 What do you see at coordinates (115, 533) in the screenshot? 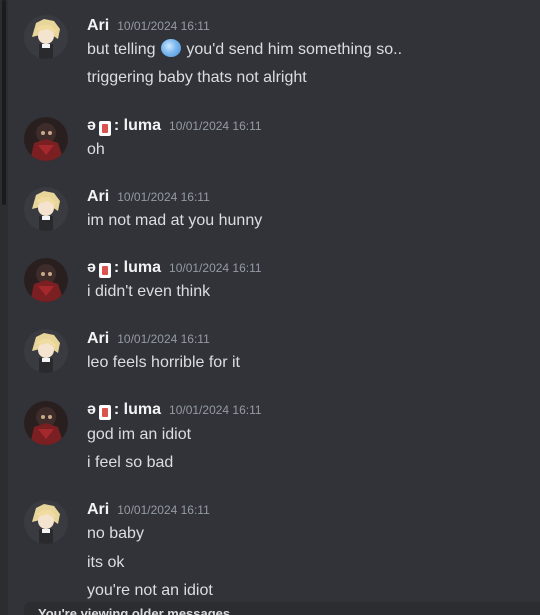
I see `message-line: no baby` at bounding box center [115, 533].